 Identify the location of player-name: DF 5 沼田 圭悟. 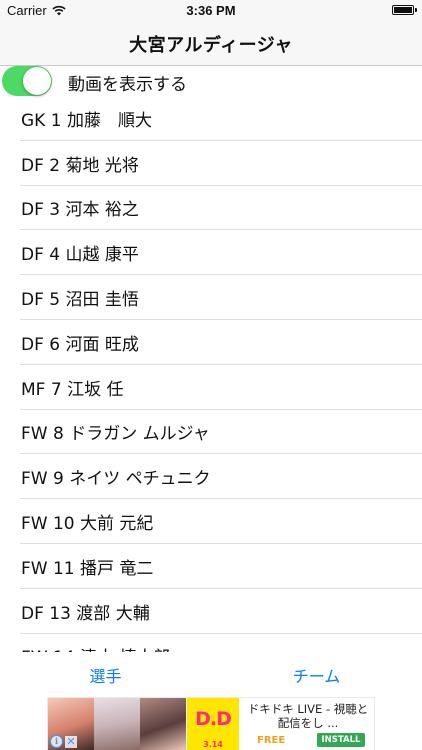
(80, 300).